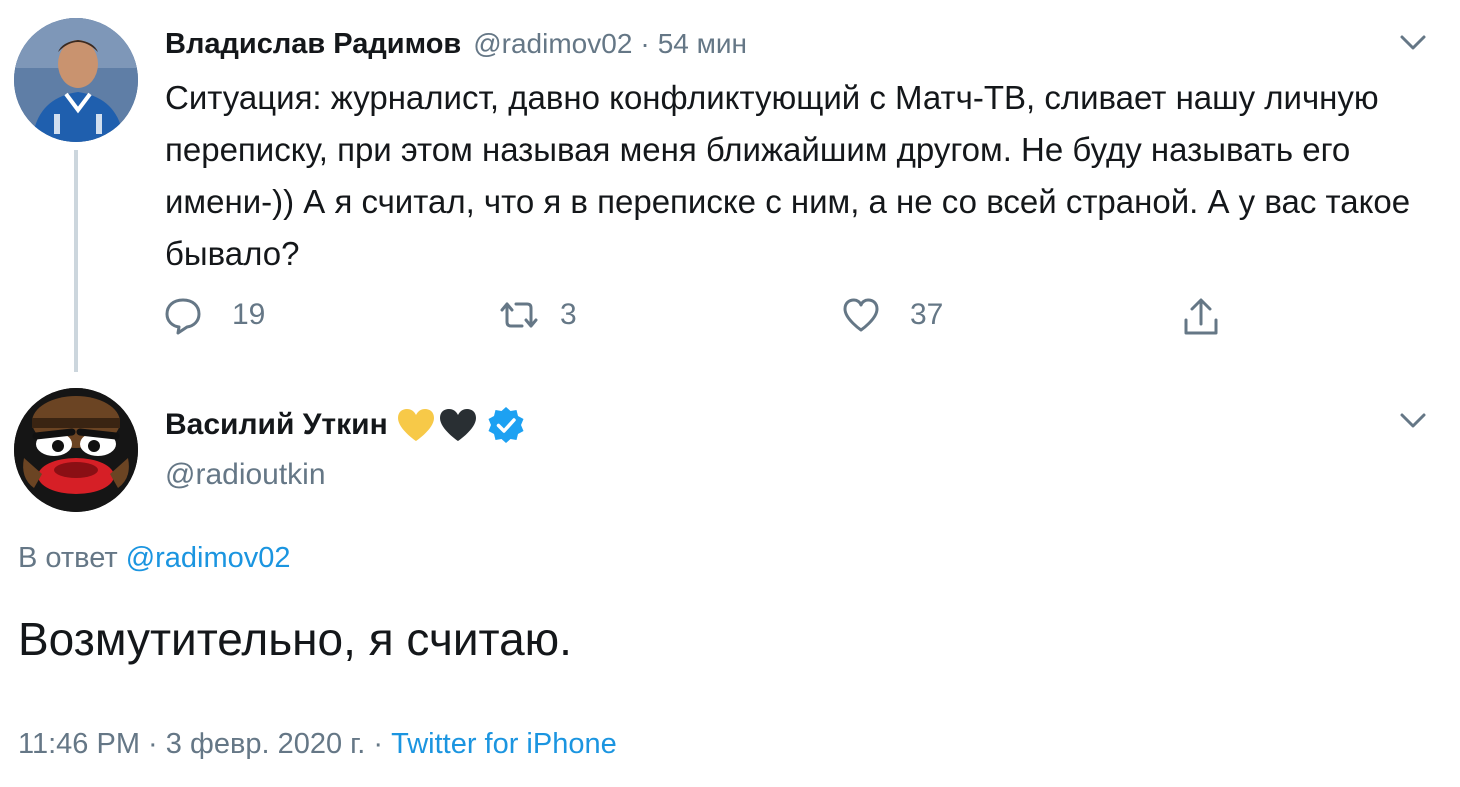 This screenshot has width=1460, height=787. What do you see at coordinates (295, 639) in the screenshot?
I see `tweet-text: Возмутительно, я считаю.` at bounding box center [295, 639].